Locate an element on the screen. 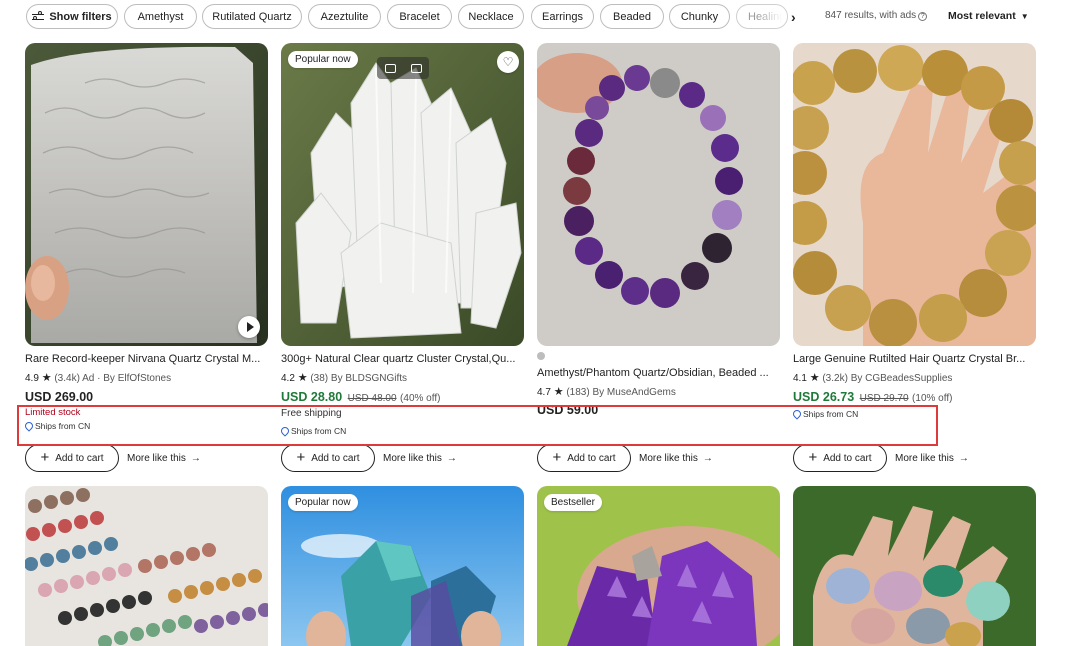  shop-name: By CGBeadesSupplies is located at coordinates (902, 378).